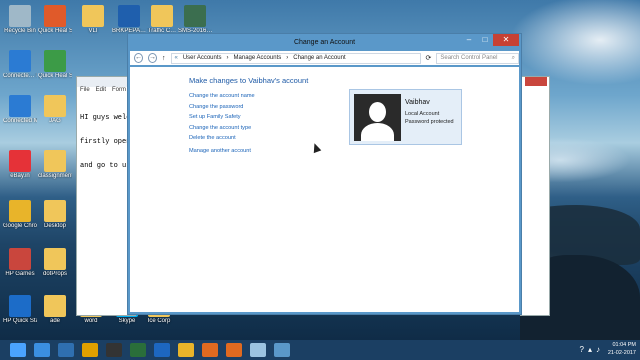 Image resolution: width=640 pixels, height=360 pixels. What do you see at coordinates (54, 274) in the screenshot?
I see `desktop-icon-label: dotProps` at bounding box center [54, 274].